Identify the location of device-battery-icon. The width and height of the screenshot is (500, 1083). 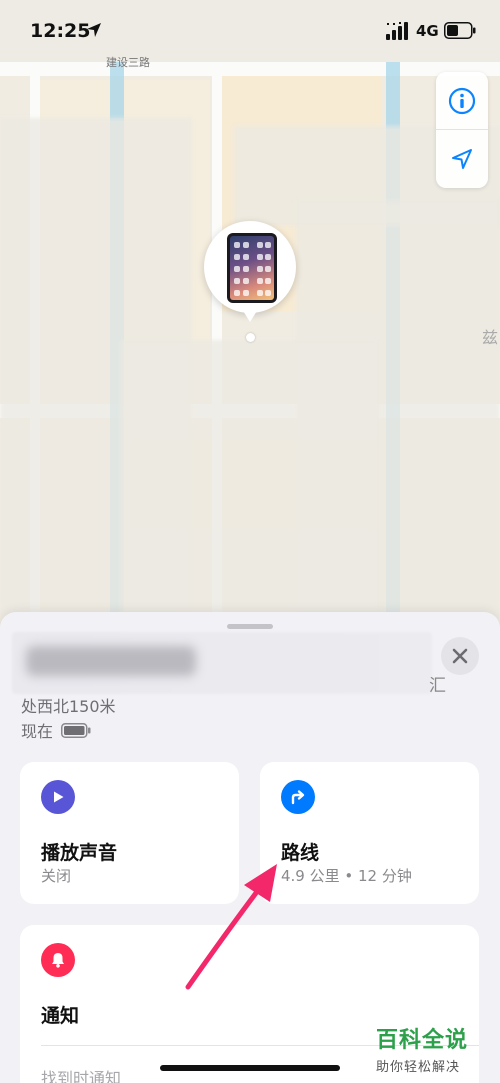
(76, 730).